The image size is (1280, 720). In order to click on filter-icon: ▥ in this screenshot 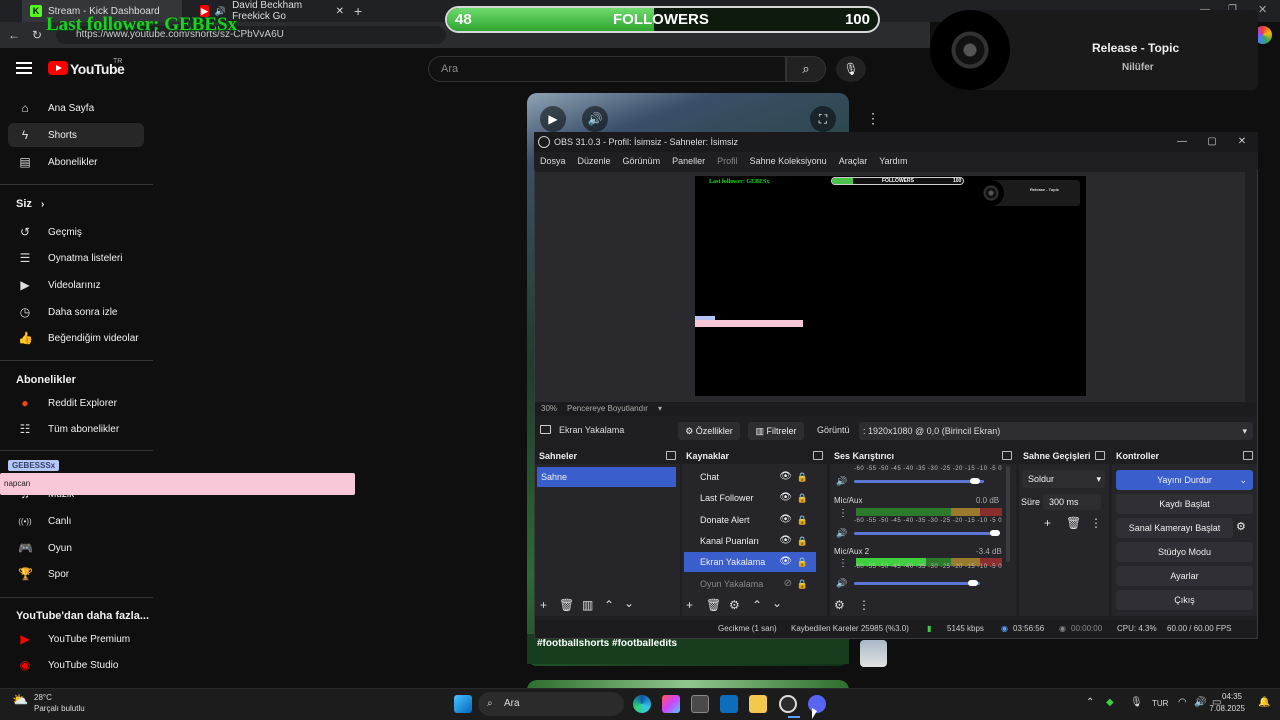, I will do `click(587, 605)`.